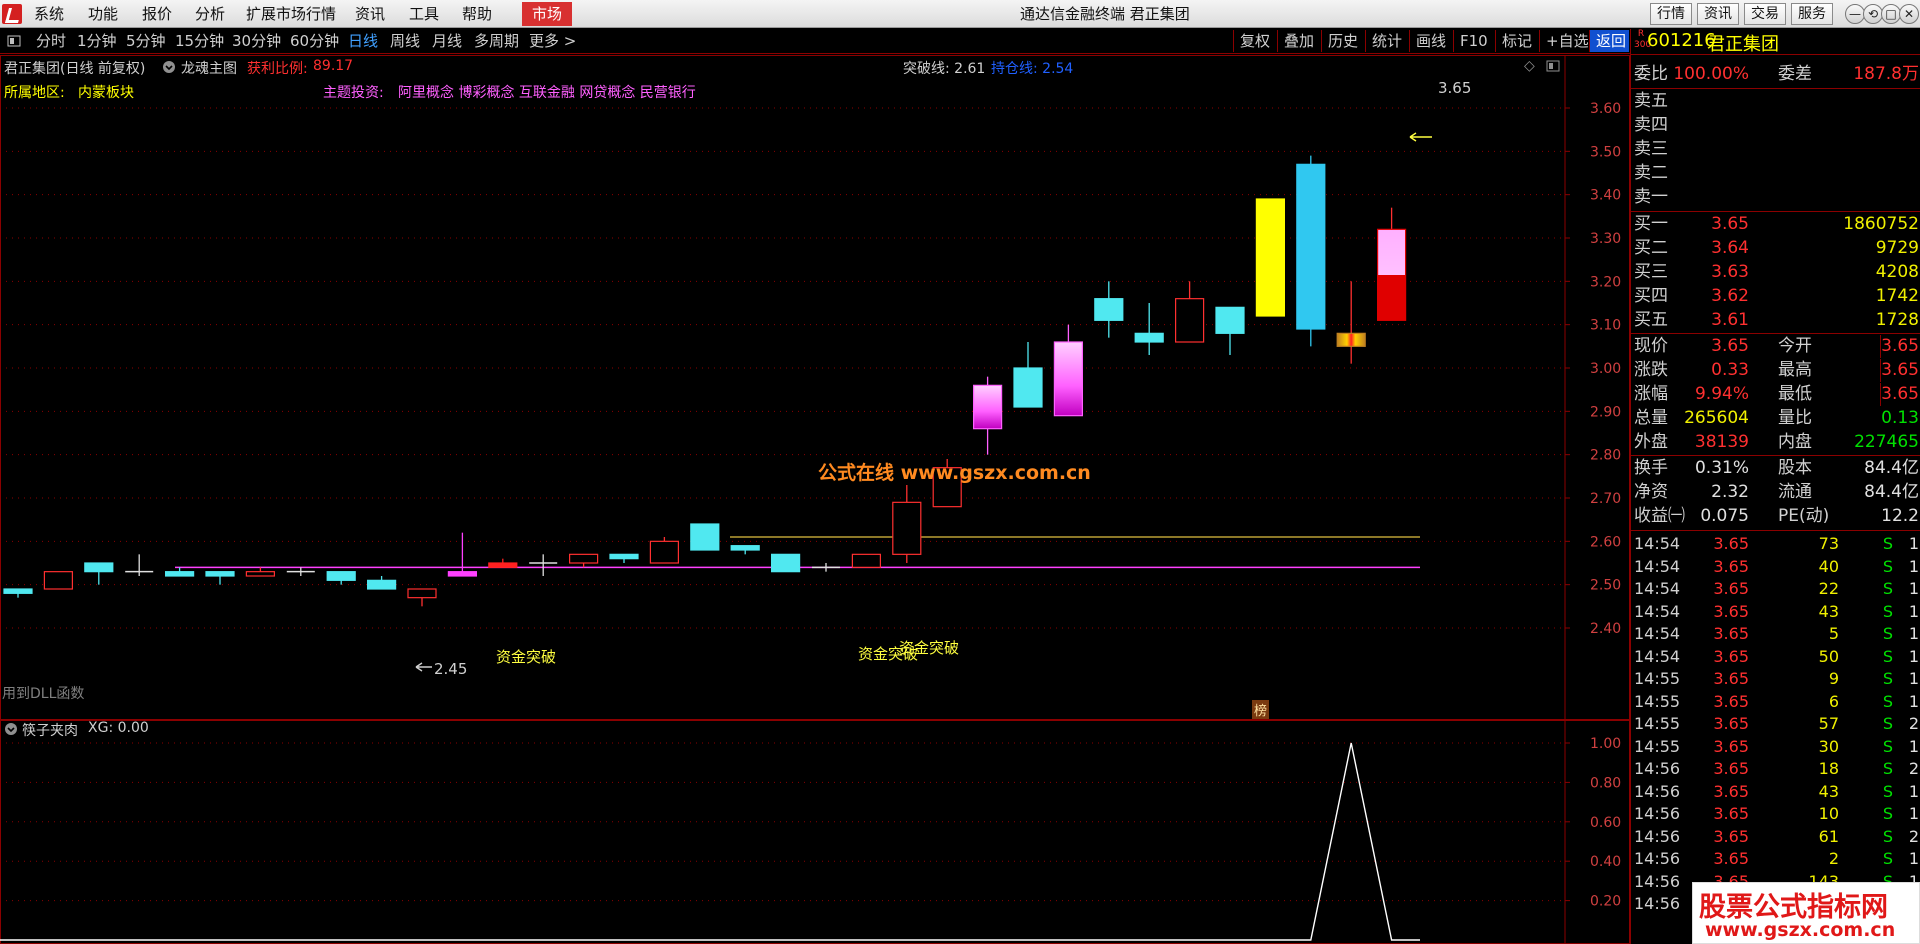  What do you see at coordinates (1795, 442) in the screenshot?
I see `stat-label: 内盘` at bounding box center [1795, 442].